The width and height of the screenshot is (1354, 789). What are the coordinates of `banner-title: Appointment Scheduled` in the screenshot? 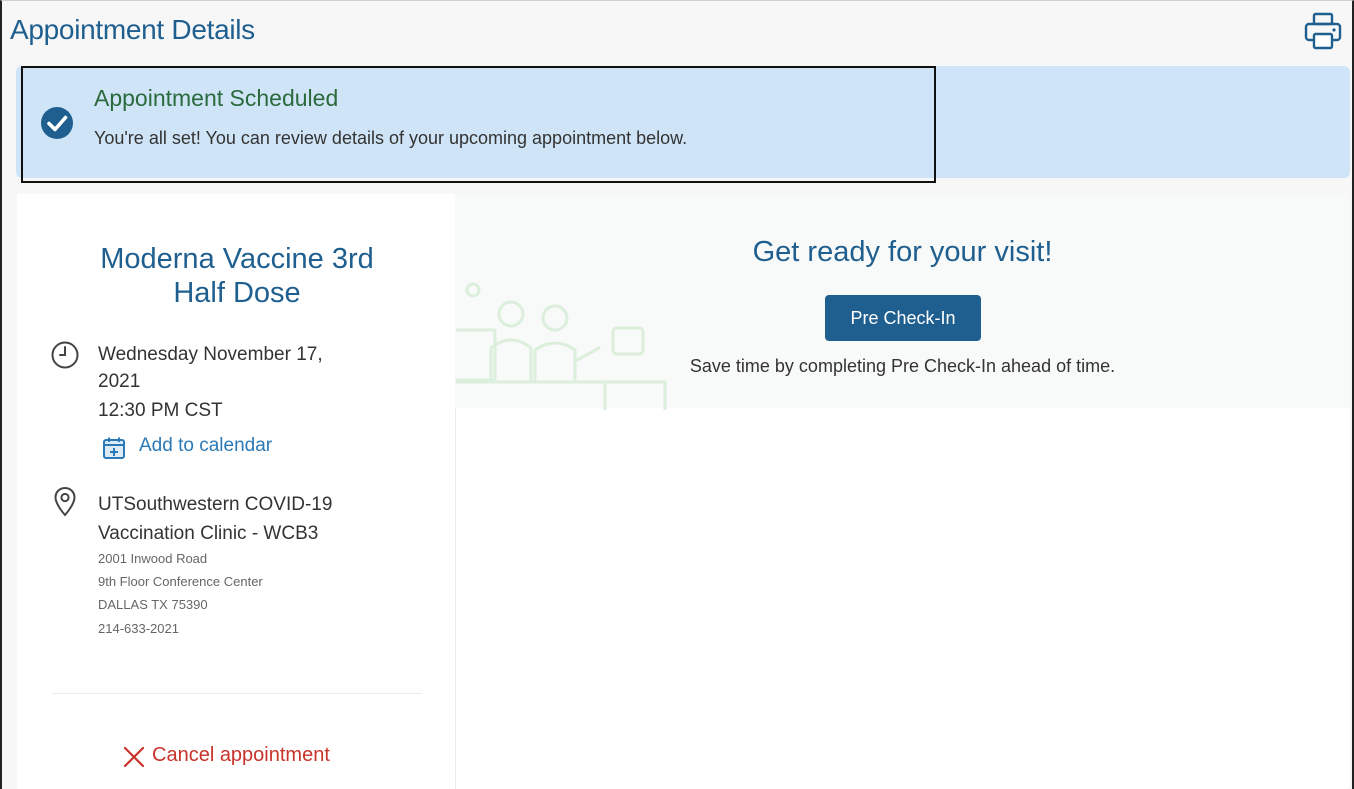 It's located at (216, 98).